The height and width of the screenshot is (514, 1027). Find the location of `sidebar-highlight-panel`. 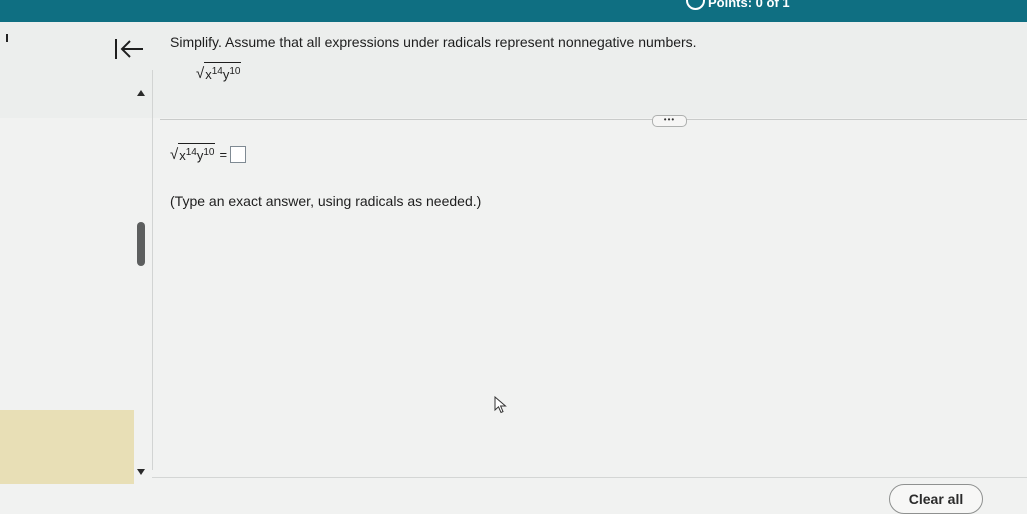

sidebar-highlight-panel is located at coordinates (67, 447).